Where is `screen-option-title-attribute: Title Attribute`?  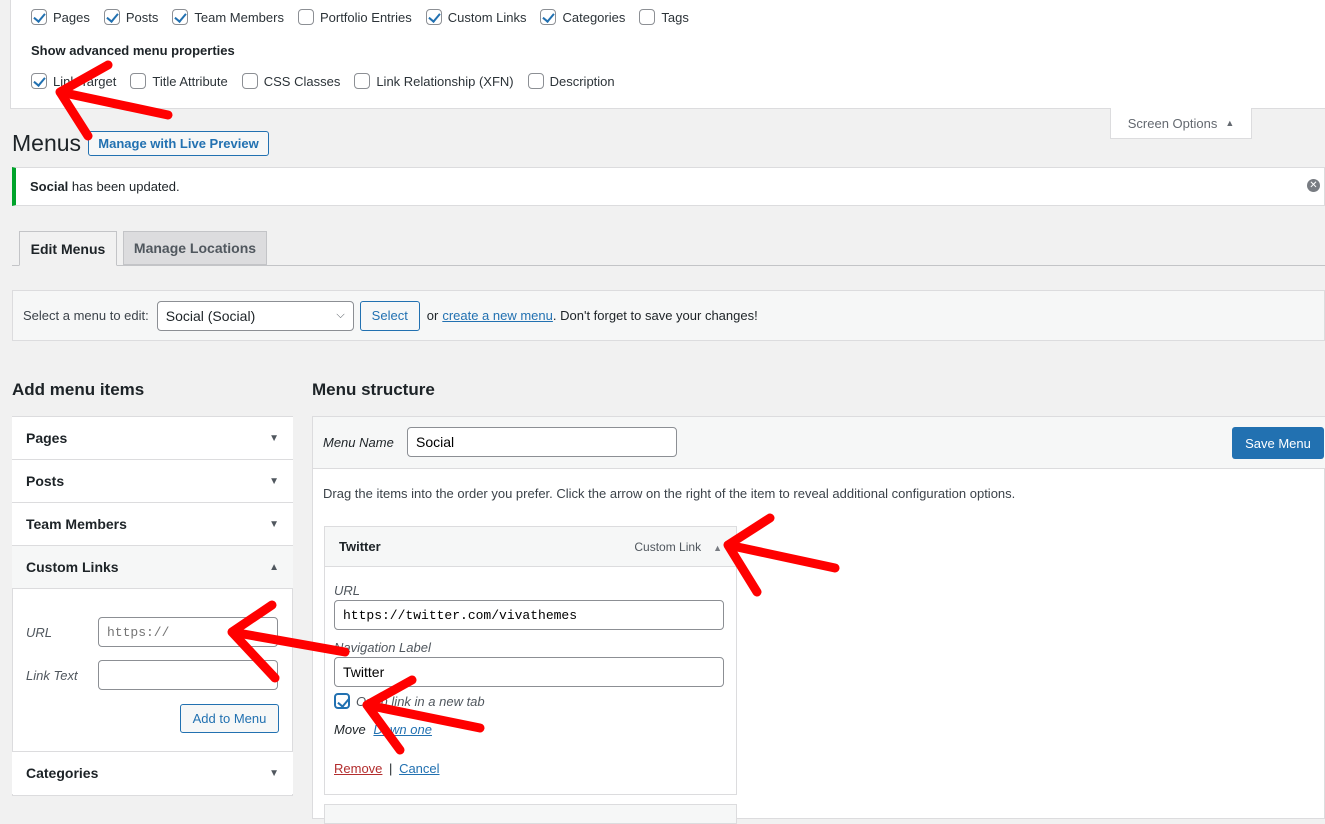
screen-option-title-attribute: Title Attribute is located at coordinates (179, 81).